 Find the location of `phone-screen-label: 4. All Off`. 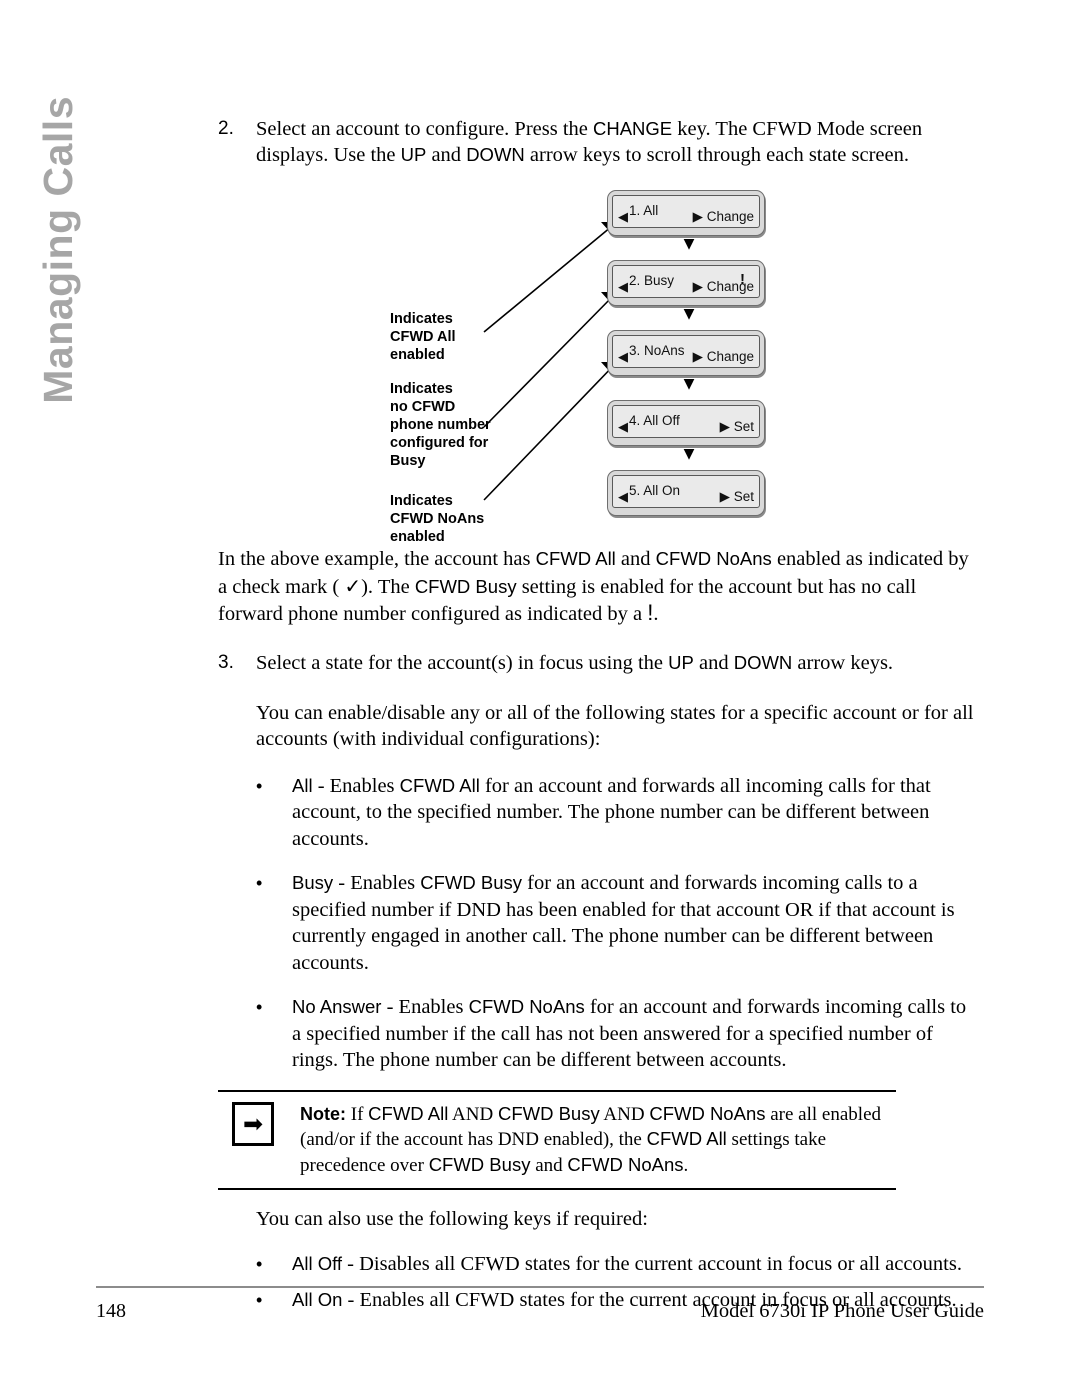

phone-screen-label: 4. All Off is located at coordinates (654, 420).